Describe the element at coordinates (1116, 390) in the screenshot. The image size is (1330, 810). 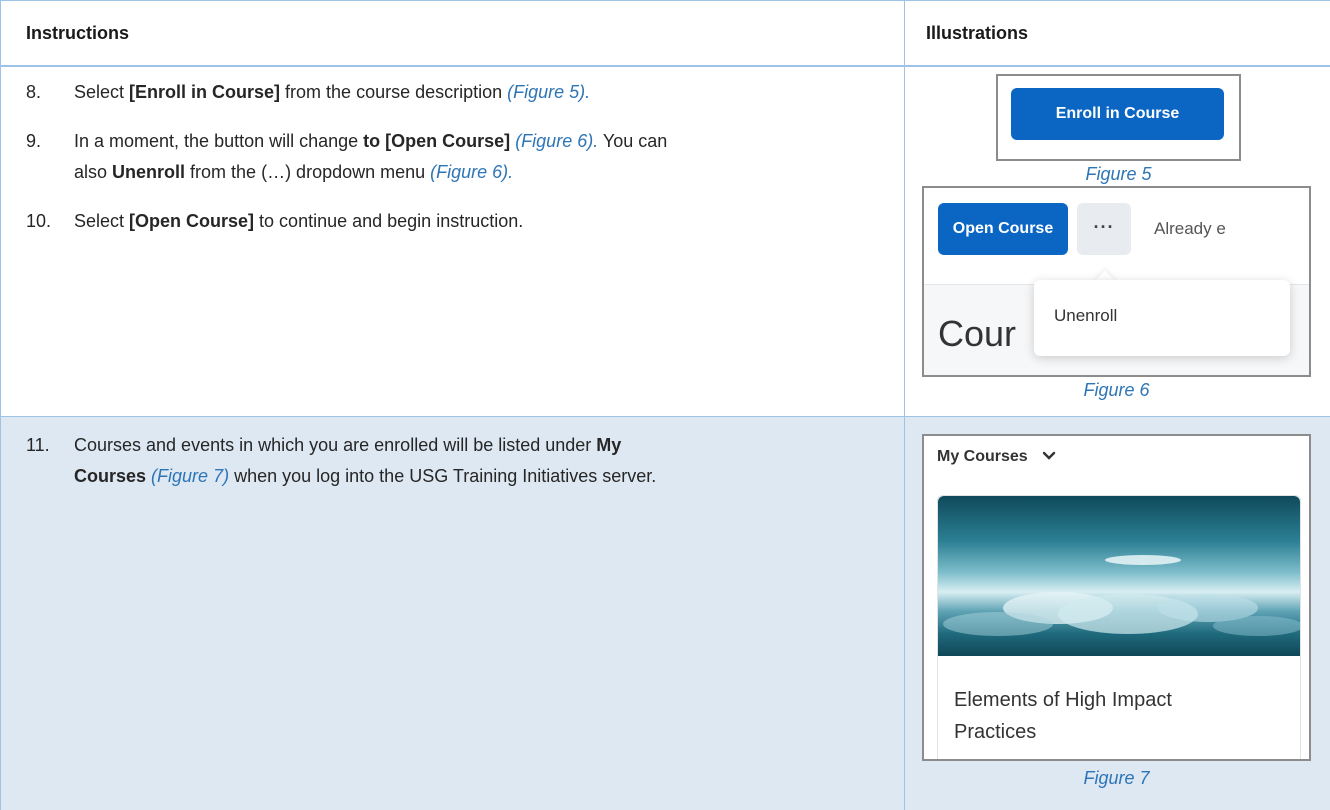
I see `figure-6-caption: Figure 6` at that location.